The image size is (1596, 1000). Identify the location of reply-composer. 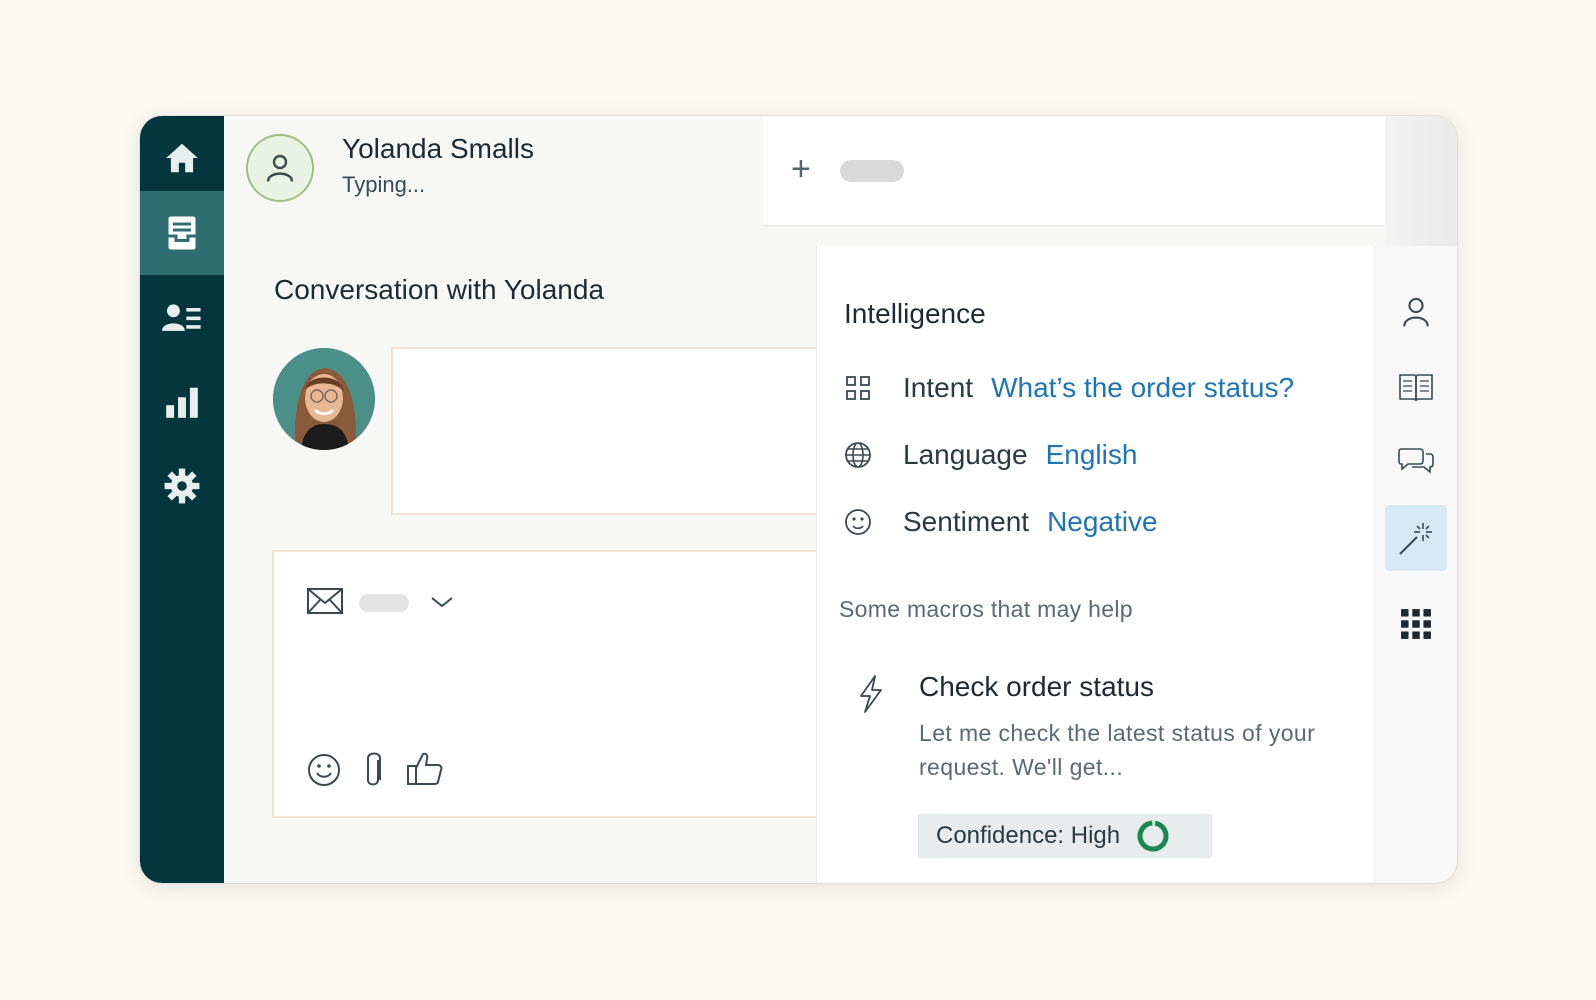
(546, 684).